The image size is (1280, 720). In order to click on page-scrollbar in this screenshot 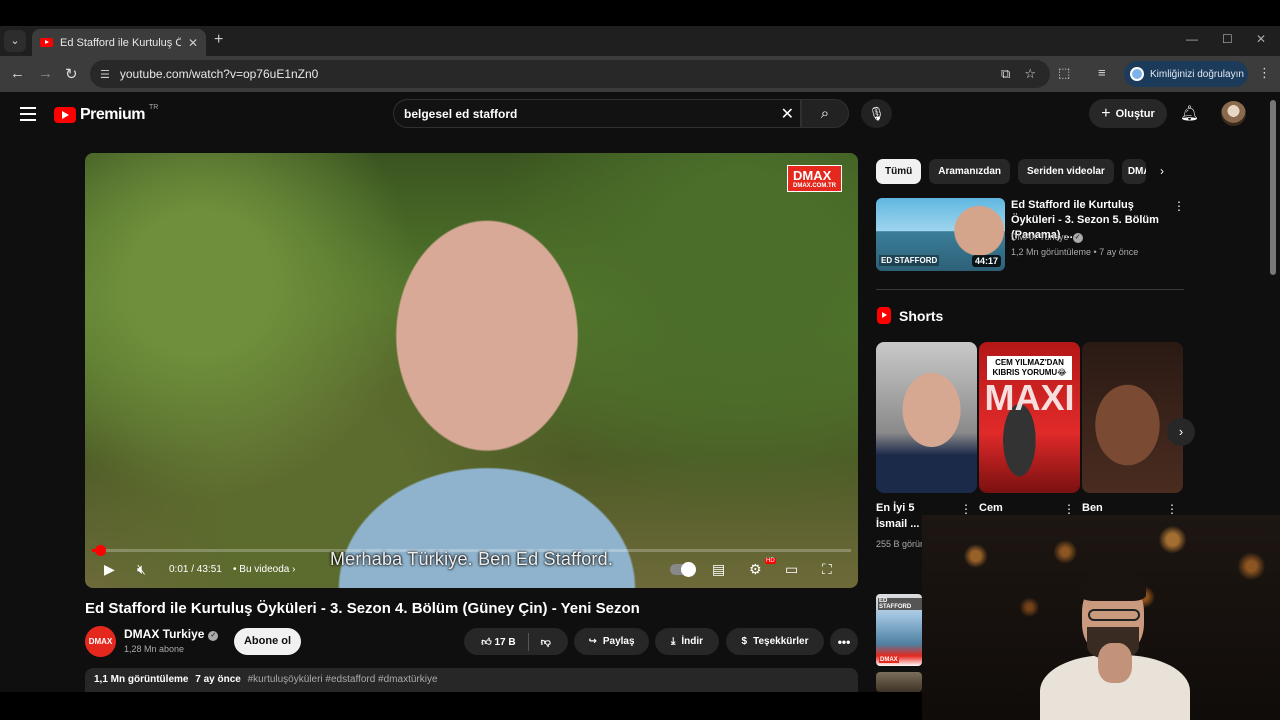, I will do `click(1273, 187)`.